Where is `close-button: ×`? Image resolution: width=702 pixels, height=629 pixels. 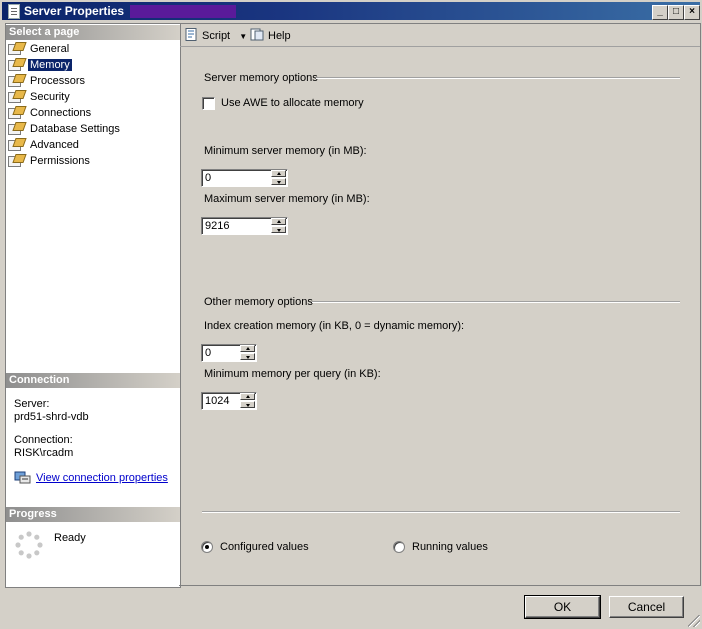 close-button: × is located at coordinates (692, 12).